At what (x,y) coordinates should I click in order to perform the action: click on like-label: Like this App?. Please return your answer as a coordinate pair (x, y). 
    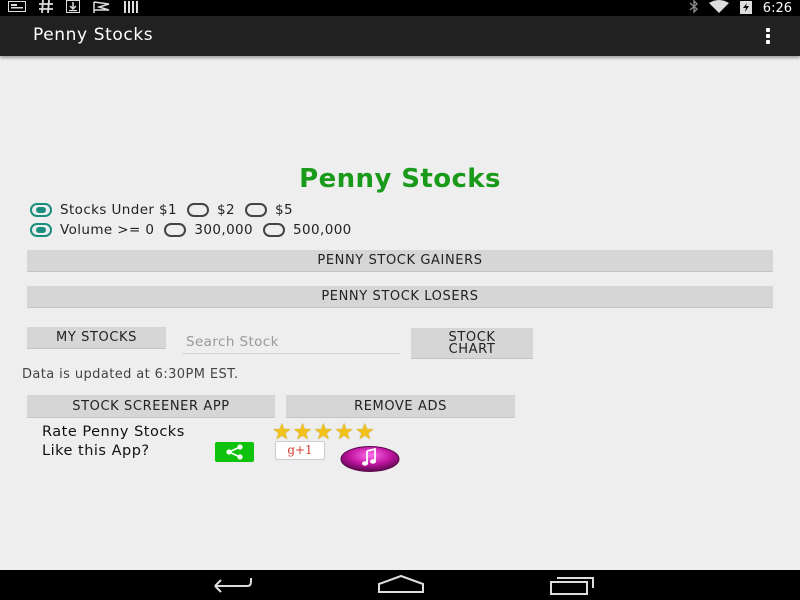
    Looking at the image, I should click on (96, 451).